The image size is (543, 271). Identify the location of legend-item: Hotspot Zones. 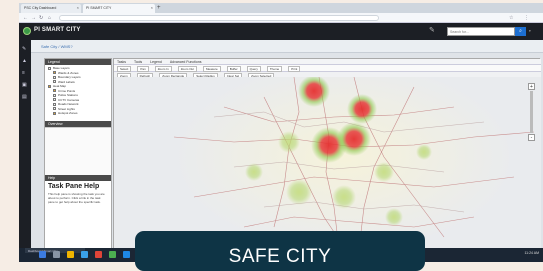
(78, 113).